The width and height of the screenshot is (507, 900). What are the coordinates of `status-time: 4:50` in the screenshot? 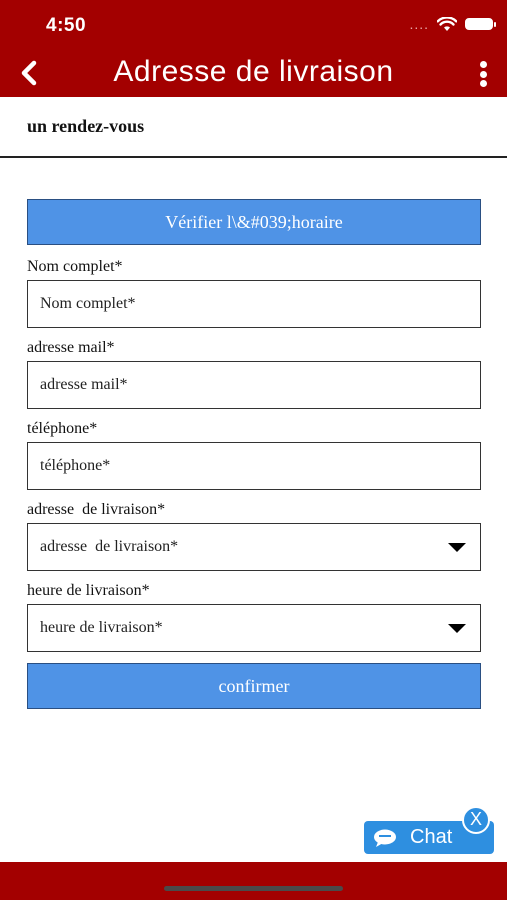 It's located at (66, 25).